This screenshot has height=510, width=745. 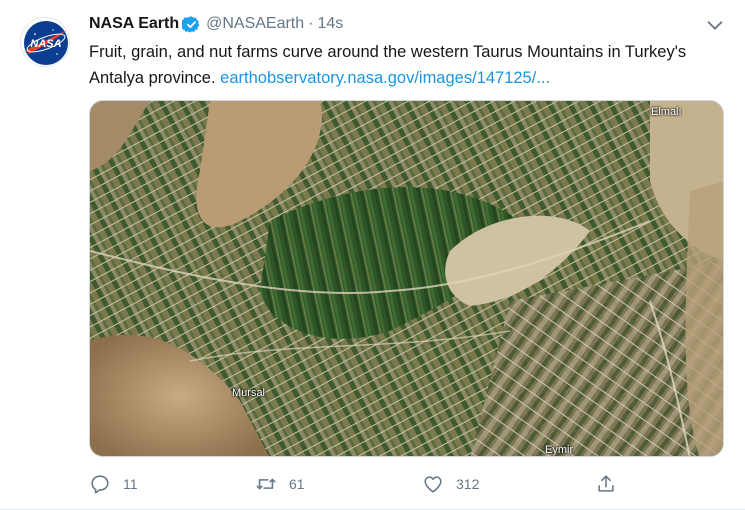 I want to click on label-mursal: Mursal, so click(x=249, y=393).